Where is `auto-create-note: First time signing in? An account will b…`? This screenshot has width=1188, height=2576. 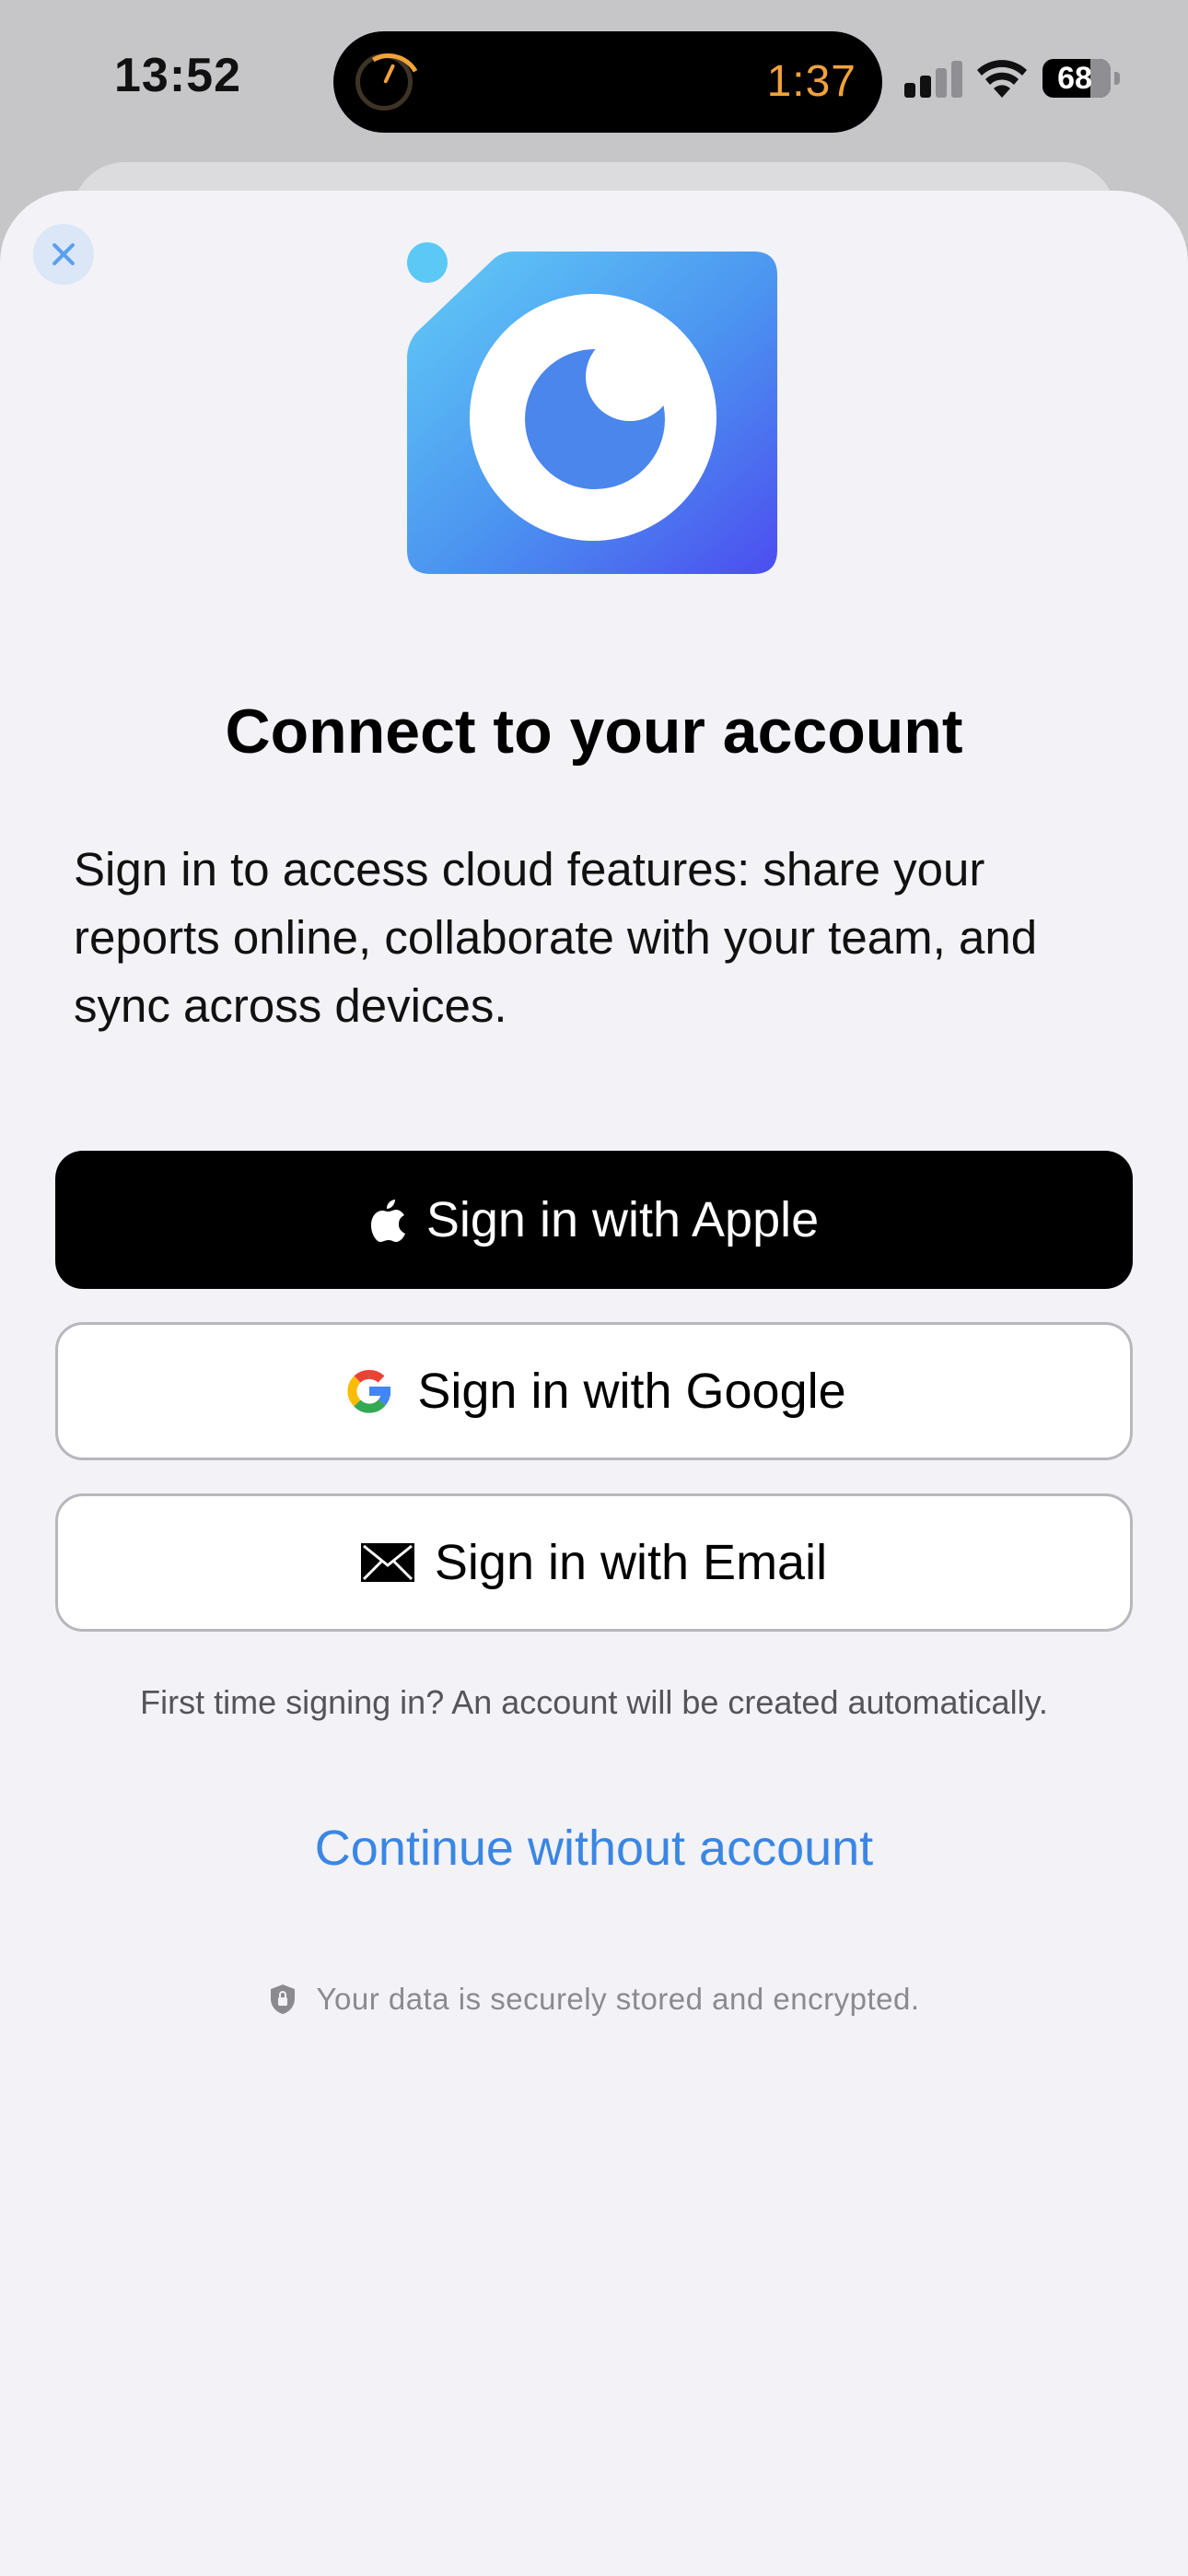 auto-create-note: First time signing in? An account will b… is located at coordinates (594, 1702).